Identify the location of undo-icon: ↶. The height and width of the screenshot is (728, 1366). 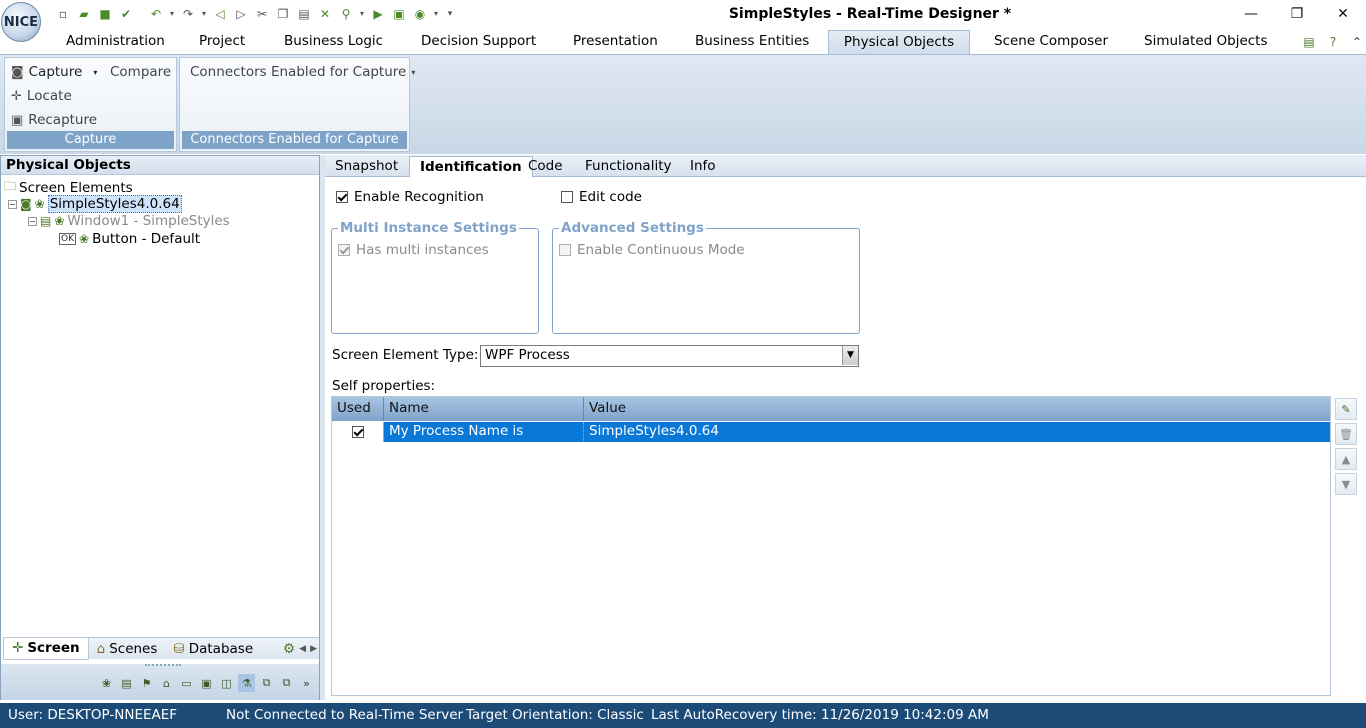
(156, 14).